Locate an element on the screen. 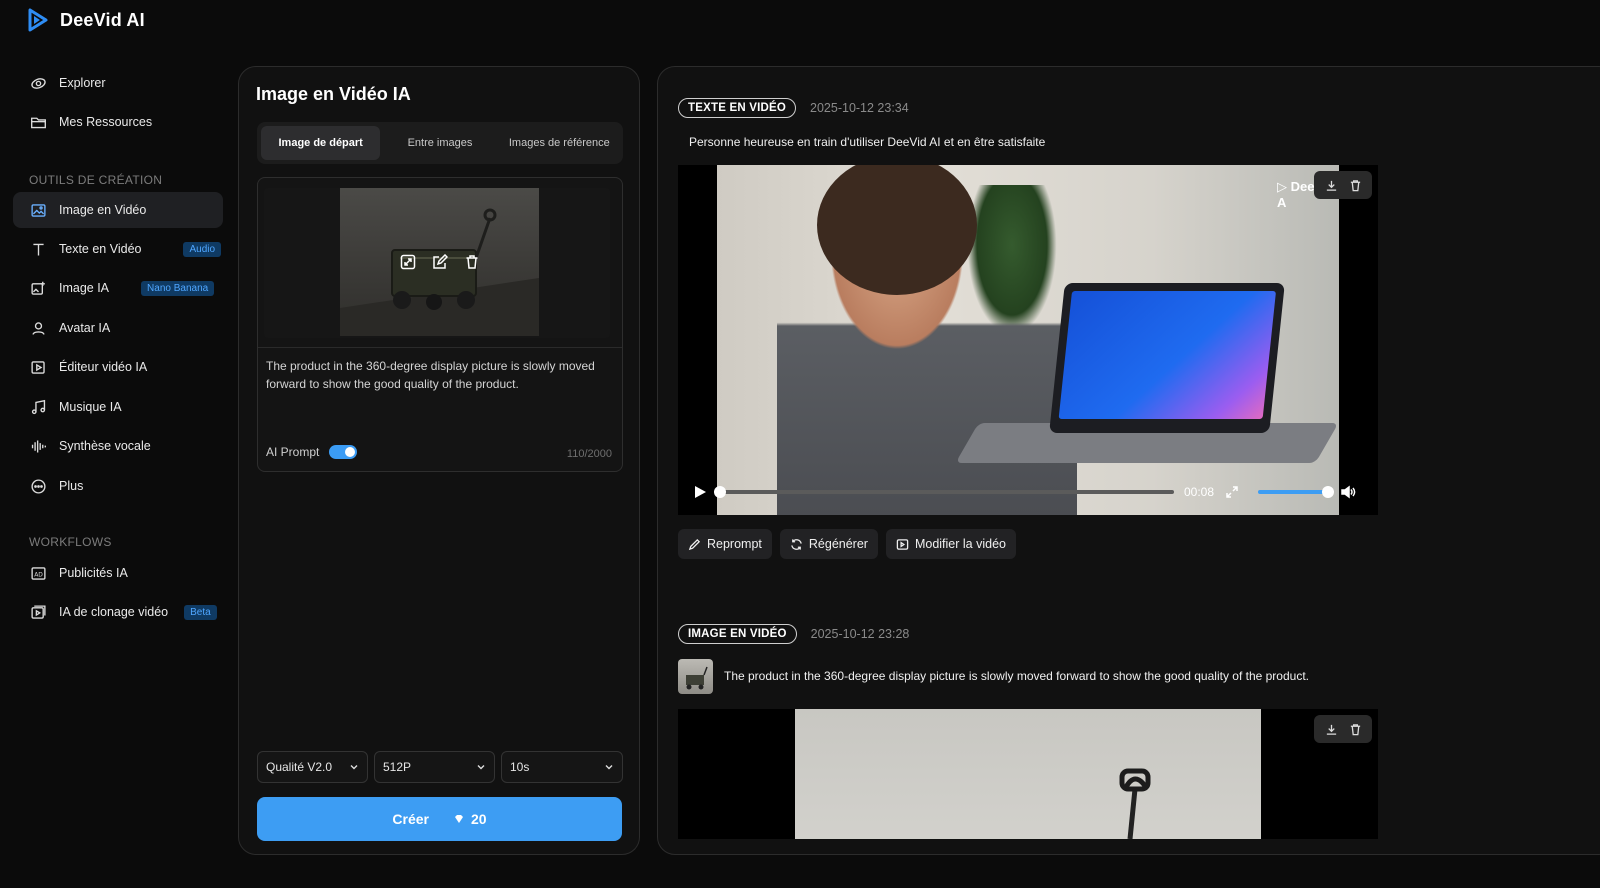  start-image-thumbnail is located at coordinates (439, 262).